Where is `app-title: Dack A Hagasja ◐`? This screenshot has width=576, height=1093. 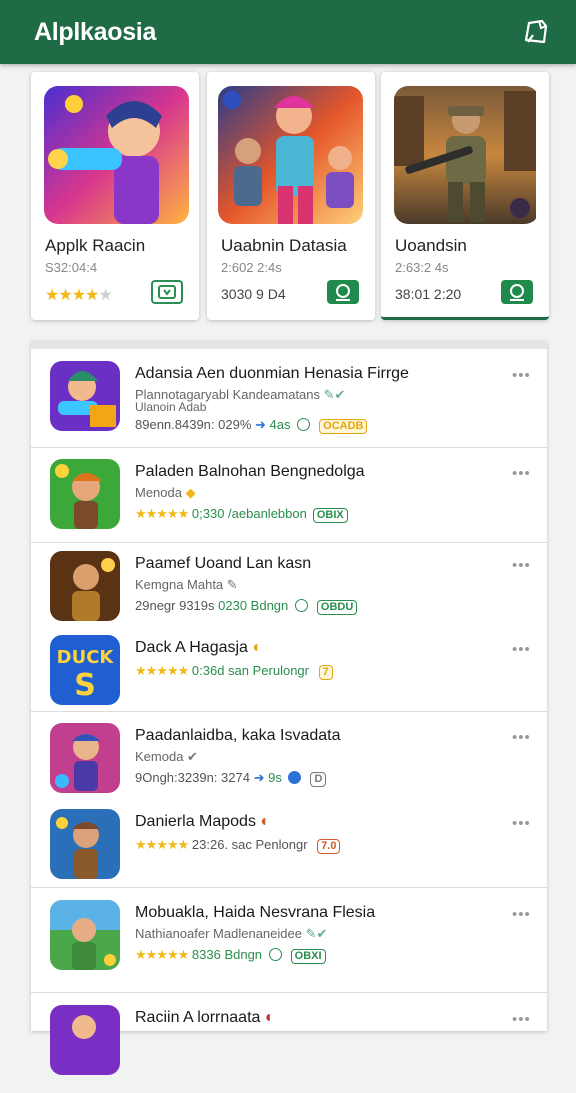 app-title: Dack A Hagasja ◐ is located at coordinates (199, 647).